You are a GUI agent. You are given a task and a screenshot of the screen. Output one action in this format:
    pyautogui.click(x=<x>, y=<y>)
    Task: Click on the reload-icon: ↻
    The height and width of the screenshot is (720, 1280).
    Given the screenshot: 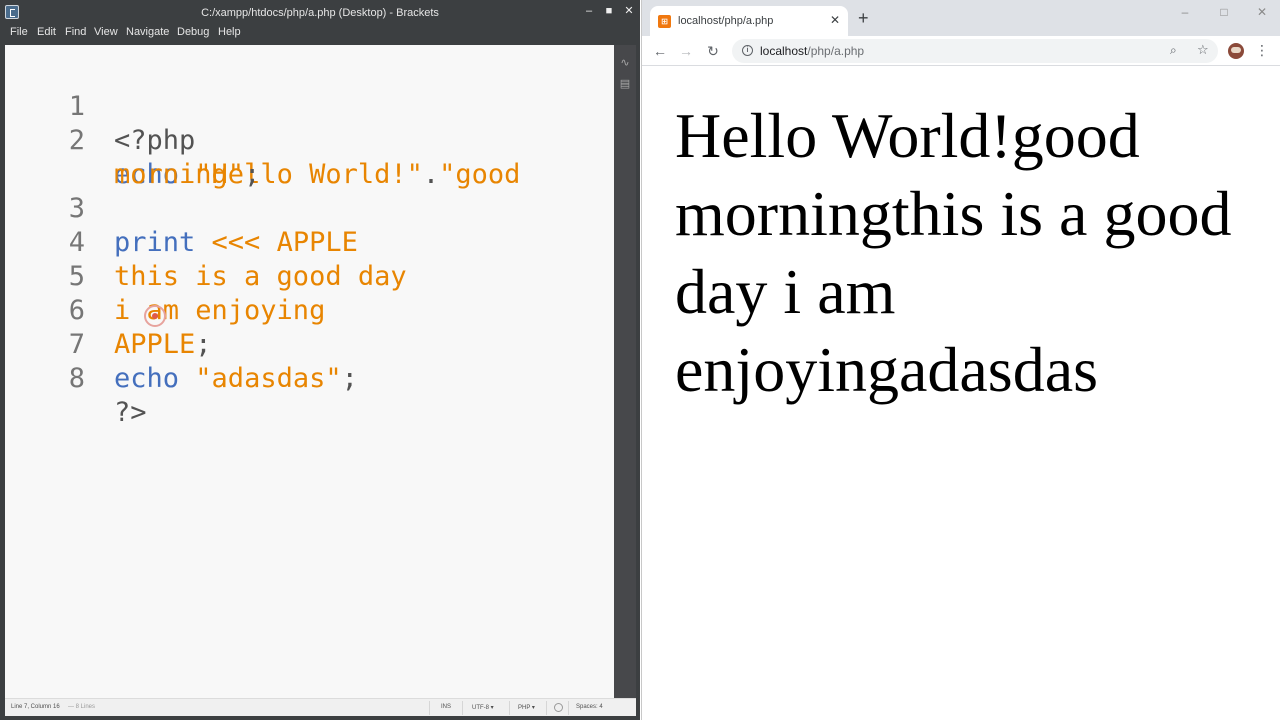 What is the action you would take?
    pyautogui.click(x=713, y=51)
    